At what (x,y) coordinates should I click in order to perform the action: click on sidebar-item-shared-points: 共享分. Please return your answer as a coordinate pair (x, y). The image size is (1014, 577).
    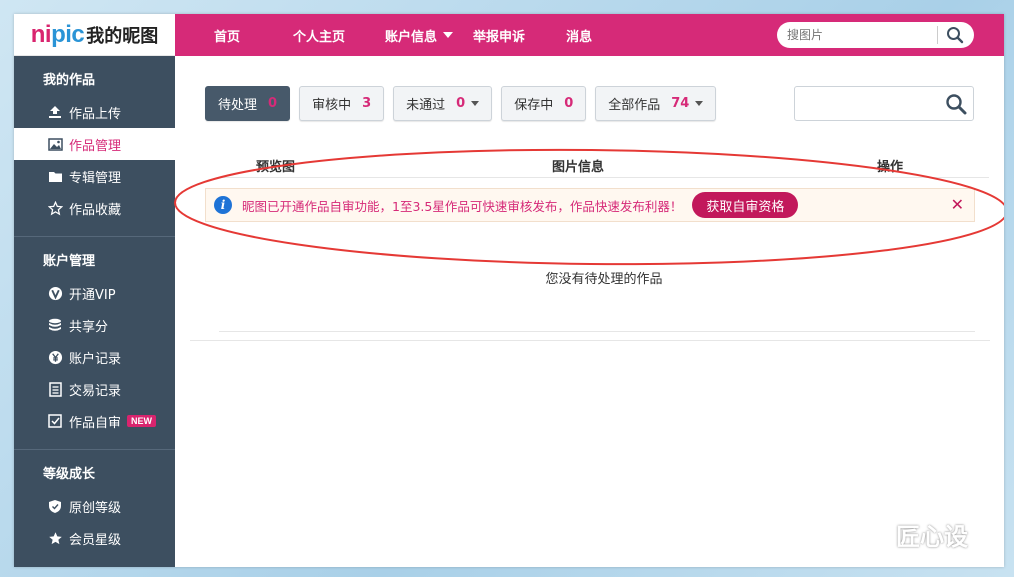
    Looking at the image, I should click on (94, 325).